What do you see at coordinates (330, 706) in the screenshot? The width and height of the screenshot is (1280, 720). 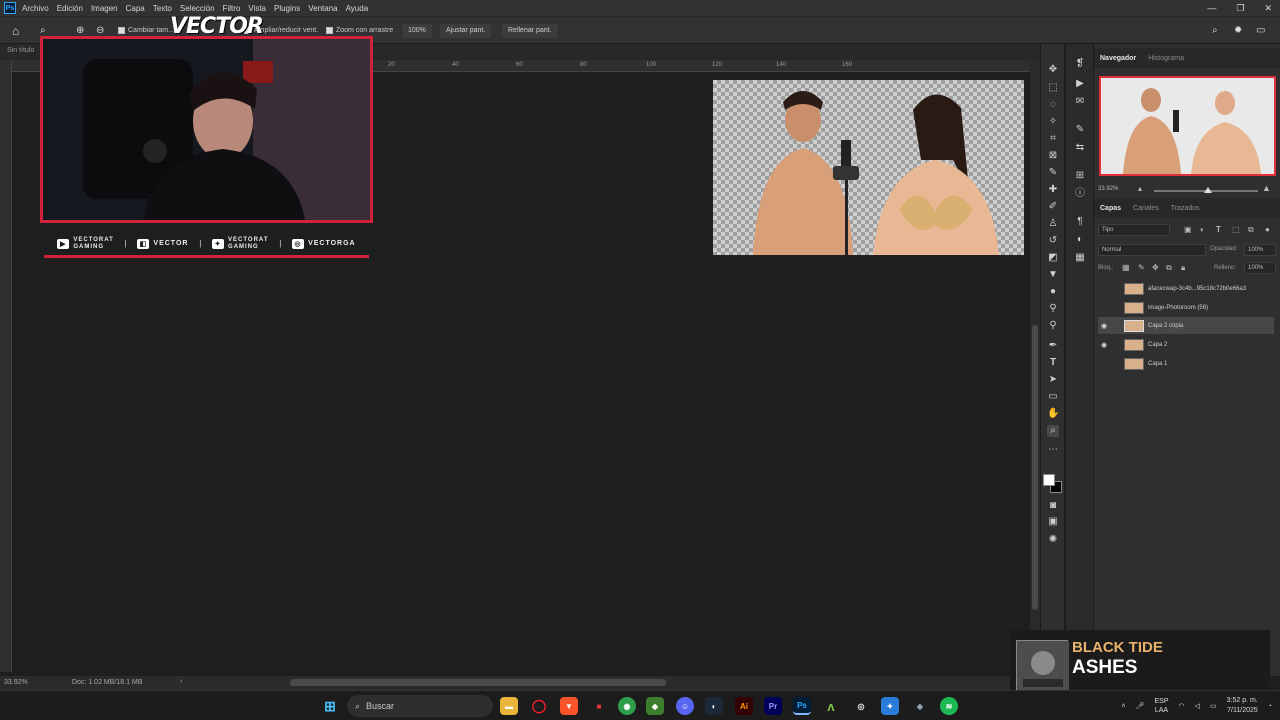 I see `windows-start-icon: ⊞` at bounding box center [330, 706].